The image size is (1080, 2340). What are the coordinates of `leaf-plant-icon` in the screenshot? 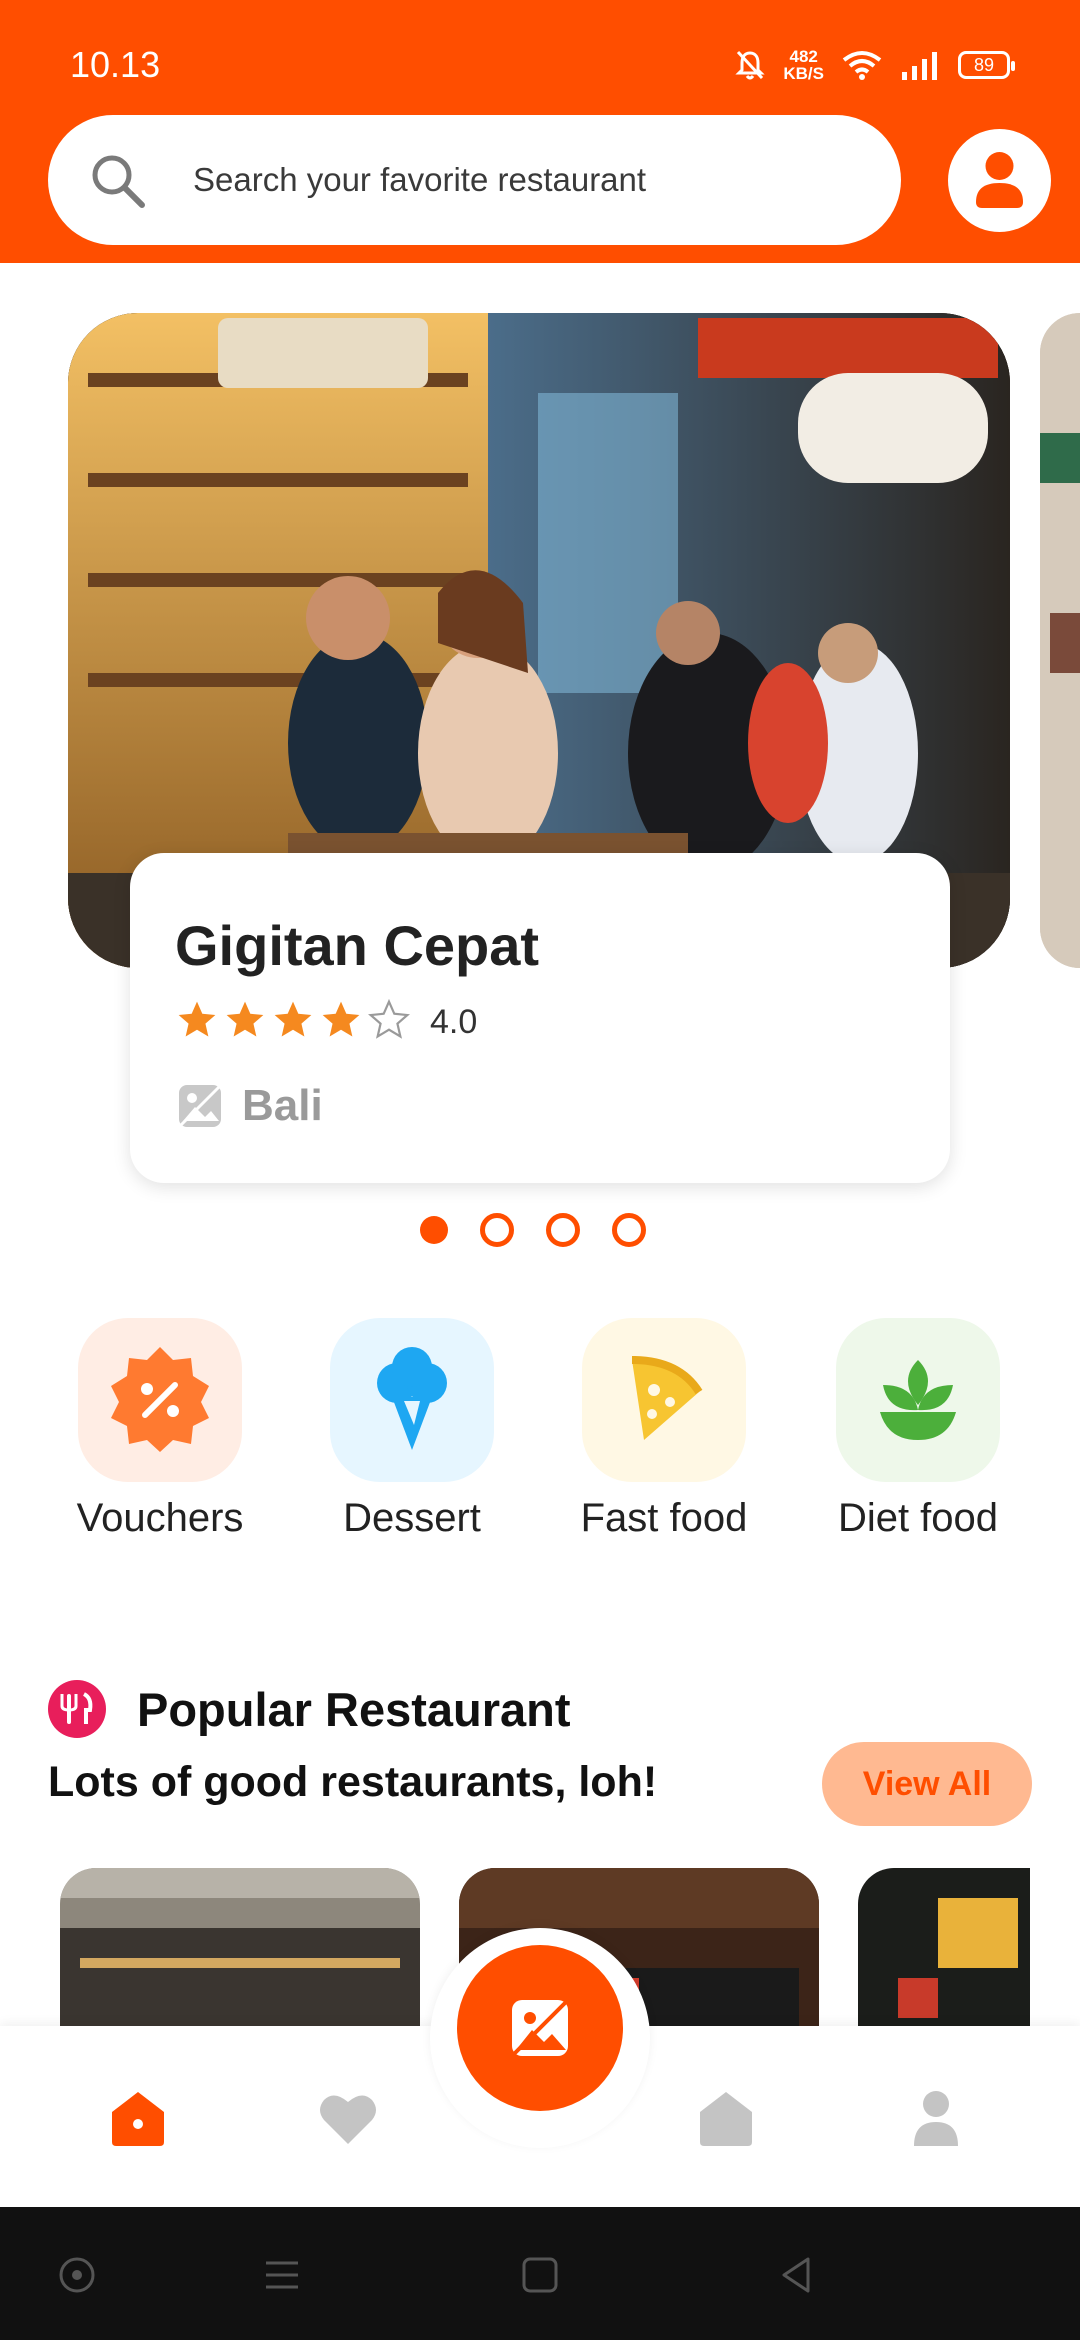 It's located at (918, 1400).